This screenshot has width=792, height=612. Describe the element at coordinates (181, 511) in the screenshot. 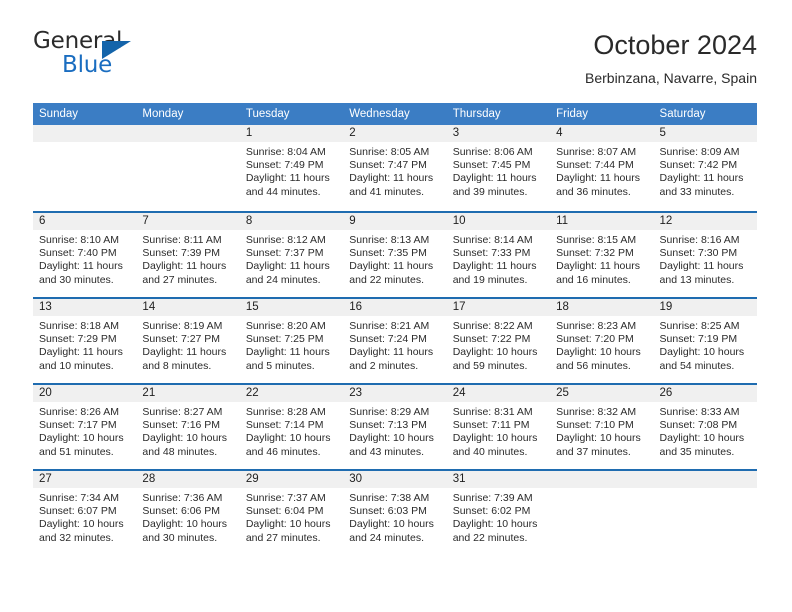

I see `sunset-text: Sunset: 6:06 PM` at that location.